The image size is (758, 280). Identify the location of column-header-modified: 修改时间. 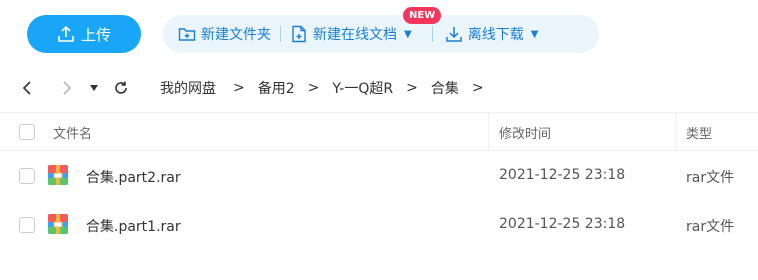
(525, 132).